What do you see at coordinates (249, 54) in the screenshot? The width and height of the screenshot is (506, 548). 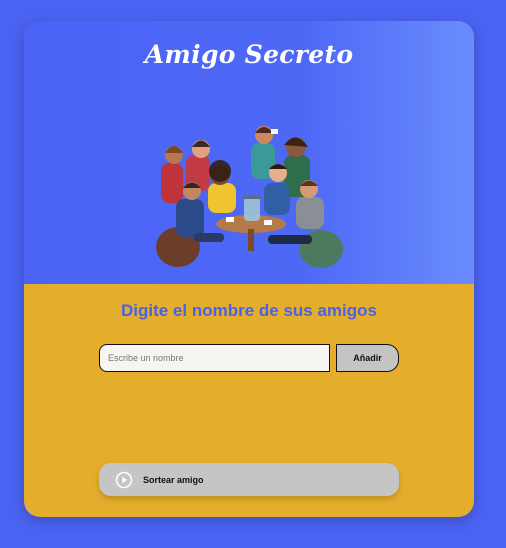 I see `app-title: Amigo Secreto` at bounding box center [249, 54].